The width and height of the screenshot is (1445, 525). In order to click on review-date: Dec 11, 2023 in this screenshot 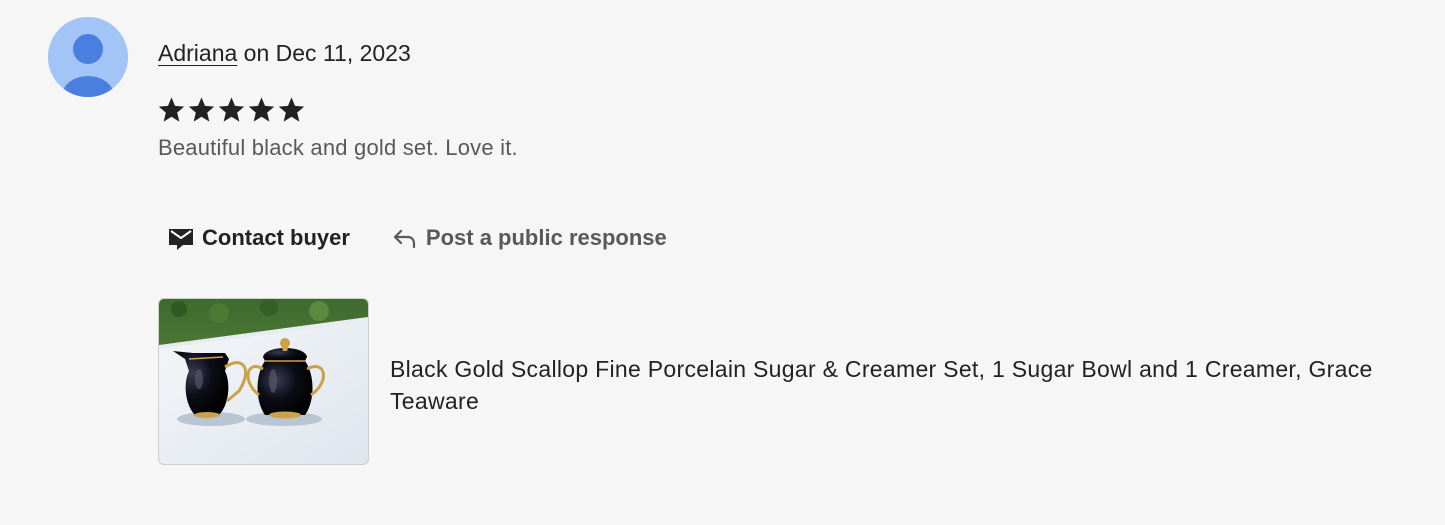, I will do `click(343, 53)`.